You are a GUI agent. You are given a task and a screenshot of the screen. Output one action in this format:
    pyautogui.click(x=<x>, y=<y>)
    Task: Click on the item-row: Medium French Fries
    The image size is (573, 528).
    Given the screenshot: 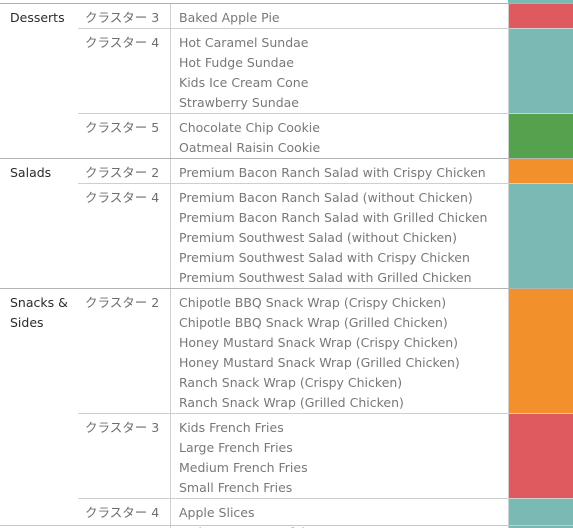 What is the action you would take?
    pyautogui.click(x=339, y=468)
    